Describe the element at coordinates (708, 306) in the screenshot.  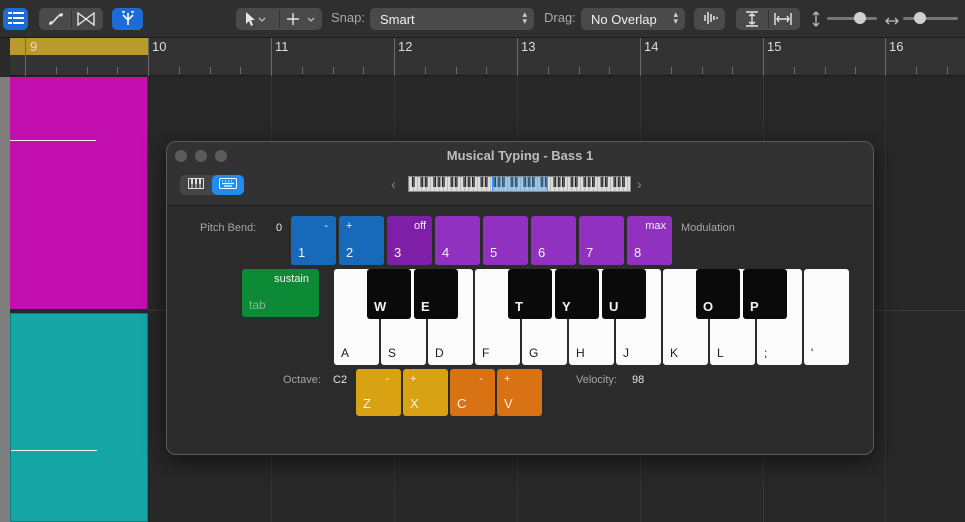
I see `key-letter: O` at that location.